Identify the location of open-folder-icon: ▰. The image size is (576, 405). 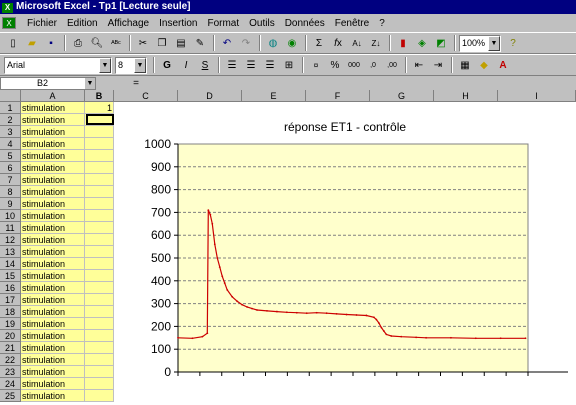
(32, 43).